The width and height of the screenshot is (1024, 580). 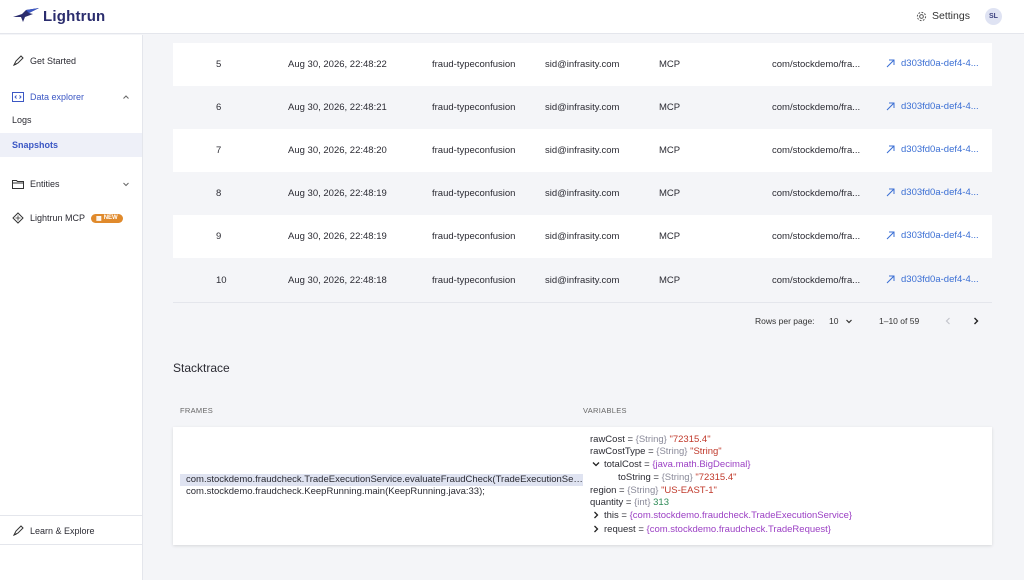 What do you see at coordinates (603, 490) in the screenshot?
I see `var-name: region` at bounding box center [603, 490].